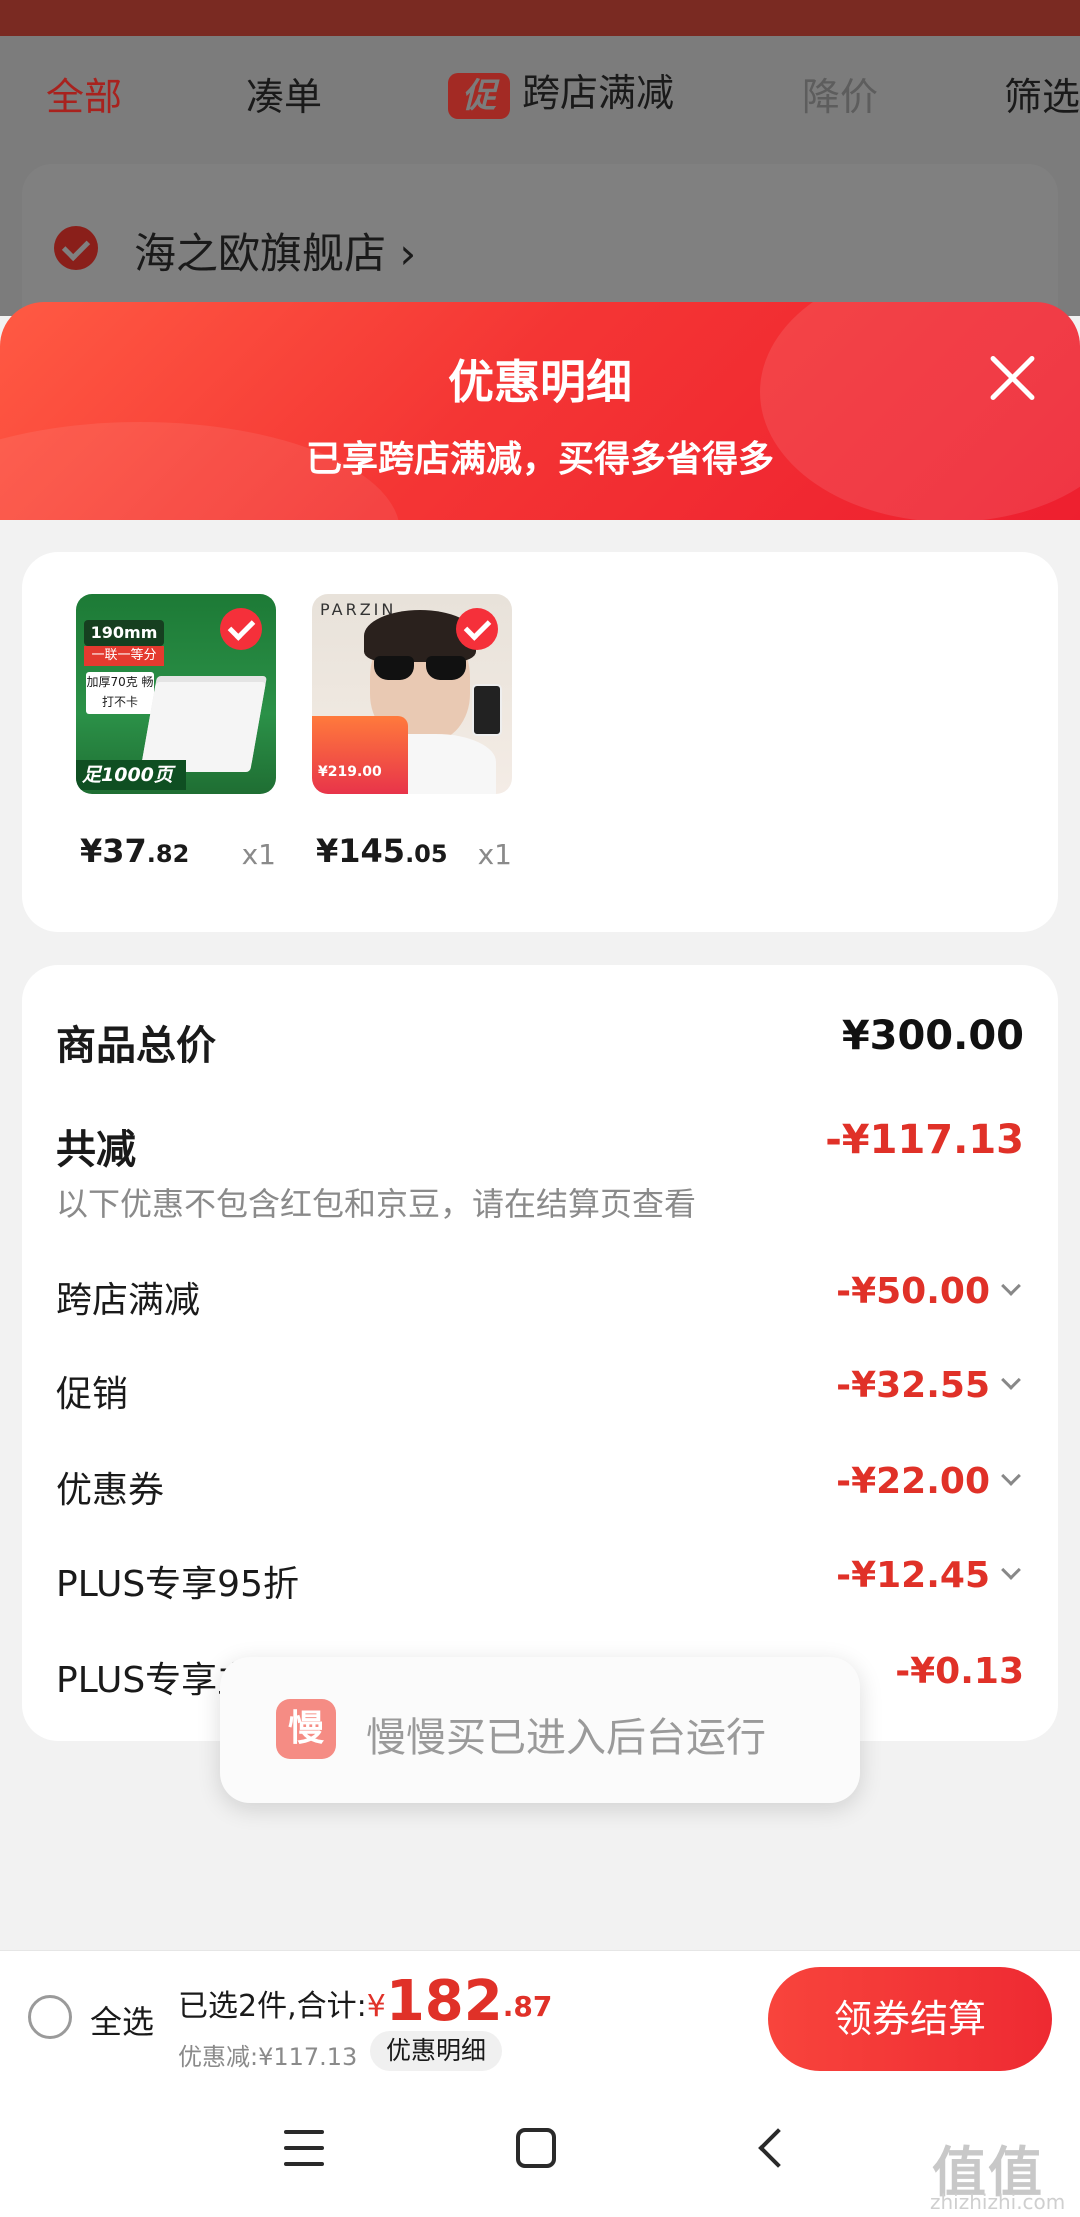 This screenshot has height=2217, width=1080. What do you see at coordinates (203, 727) in the screenshot?
I see `paper-stack-image` at bounding box center [203, 727].